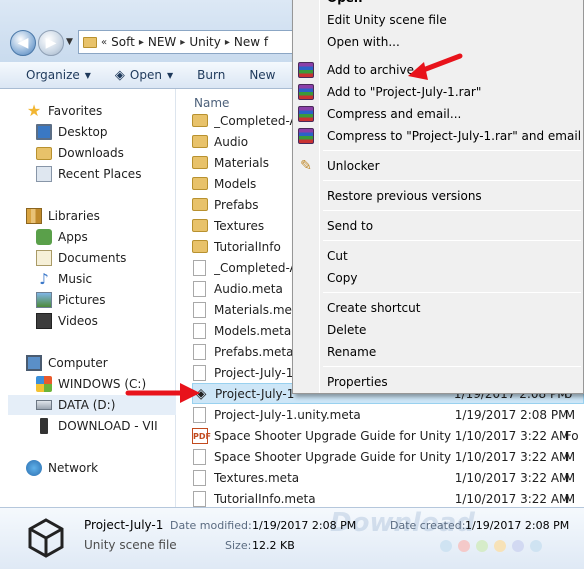  What do you see at coordinates (44, 426) in the screenshot?
I see `phone-device-icon` at bounding box center [44, 426].